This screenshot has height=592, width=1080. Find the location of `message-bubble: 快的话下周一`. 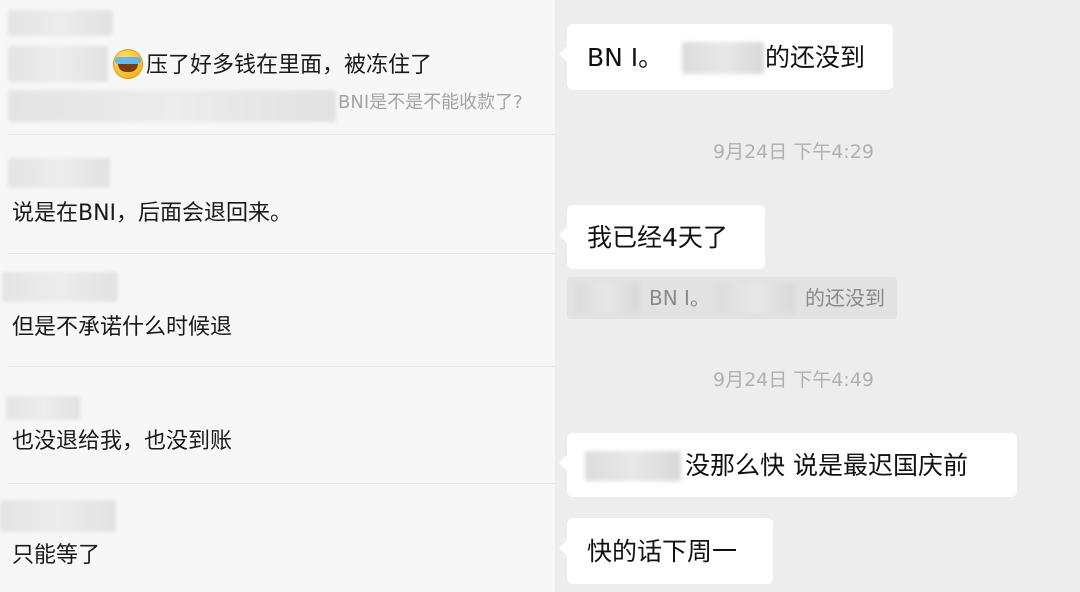

message-bubble: 快的话下周一 is located at coordinates (666, 551).